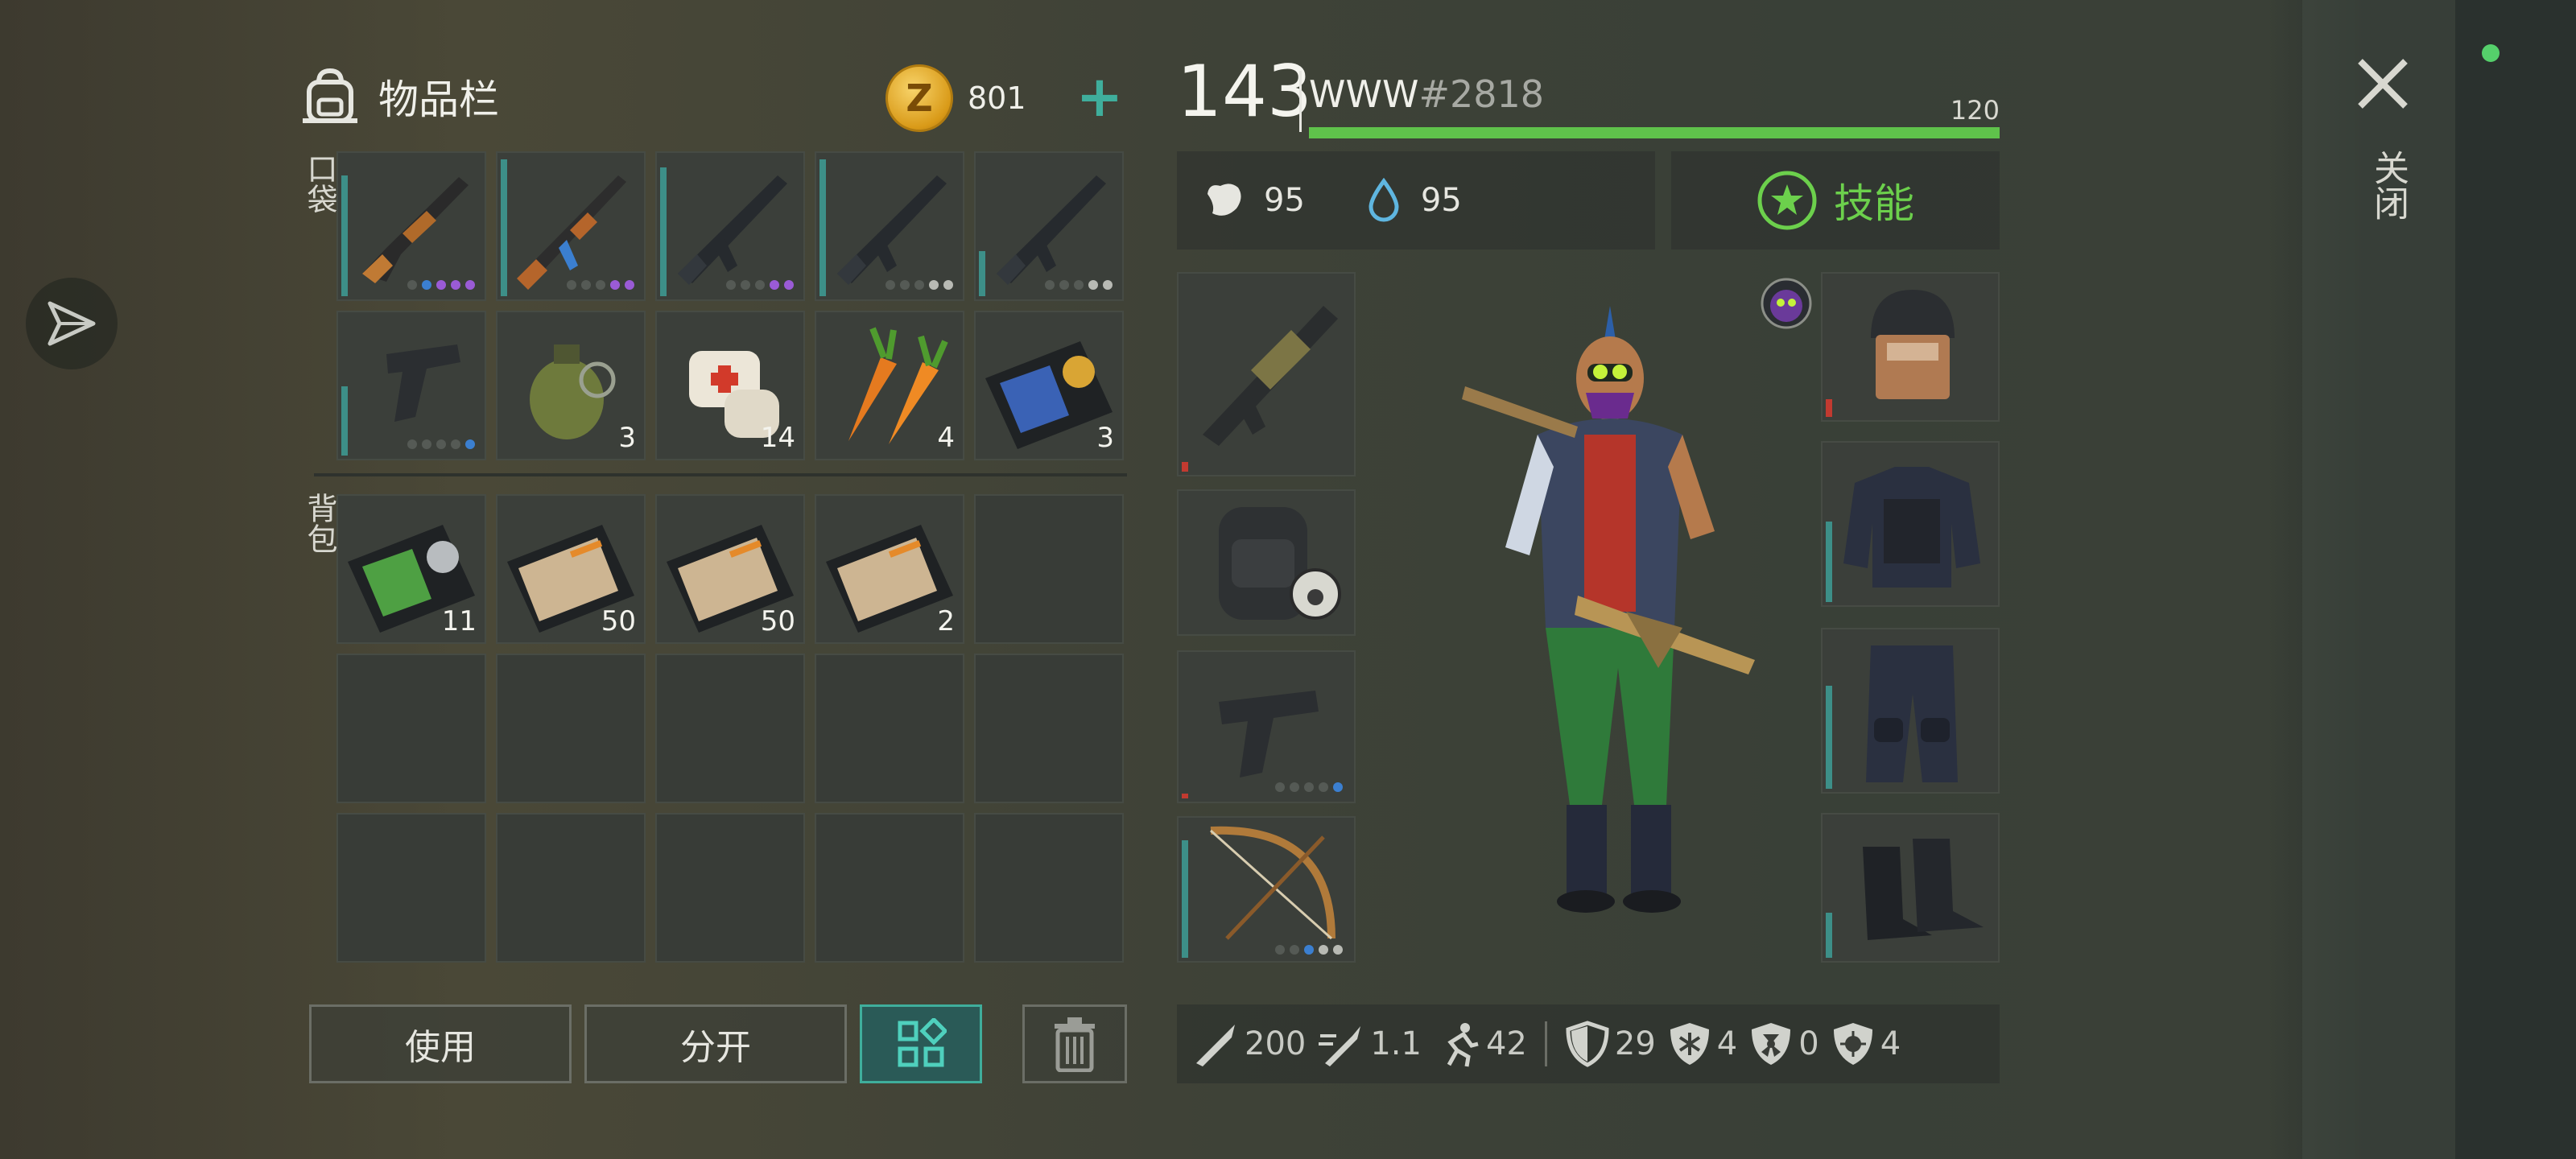 This screenshot has width=2576, height=1159. Describe the element at coordinates (319, 523) in the screenshot. I see `backpack-label: 背包` at that location.